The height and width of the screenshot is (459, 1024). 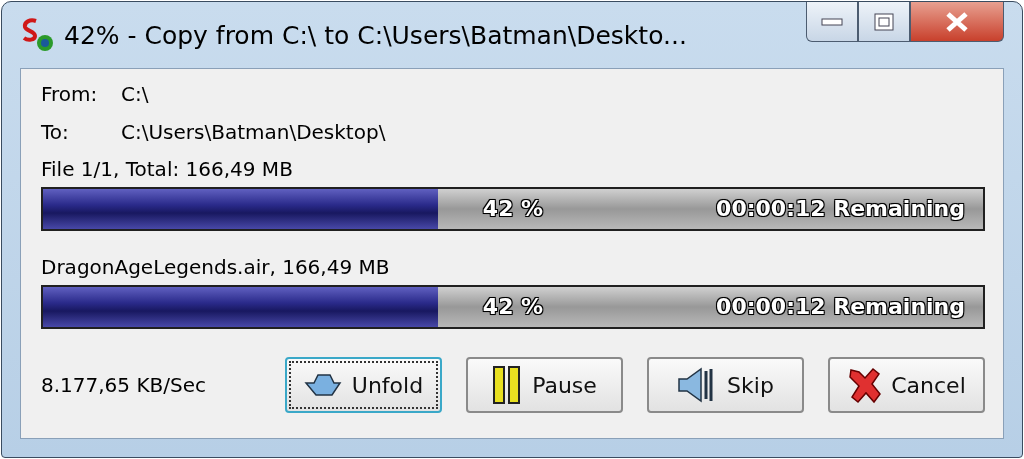 What do you see at coordinates (135, 94) in the screenshot?
I see `path-value: C:\` at bounding box center [135, 94].